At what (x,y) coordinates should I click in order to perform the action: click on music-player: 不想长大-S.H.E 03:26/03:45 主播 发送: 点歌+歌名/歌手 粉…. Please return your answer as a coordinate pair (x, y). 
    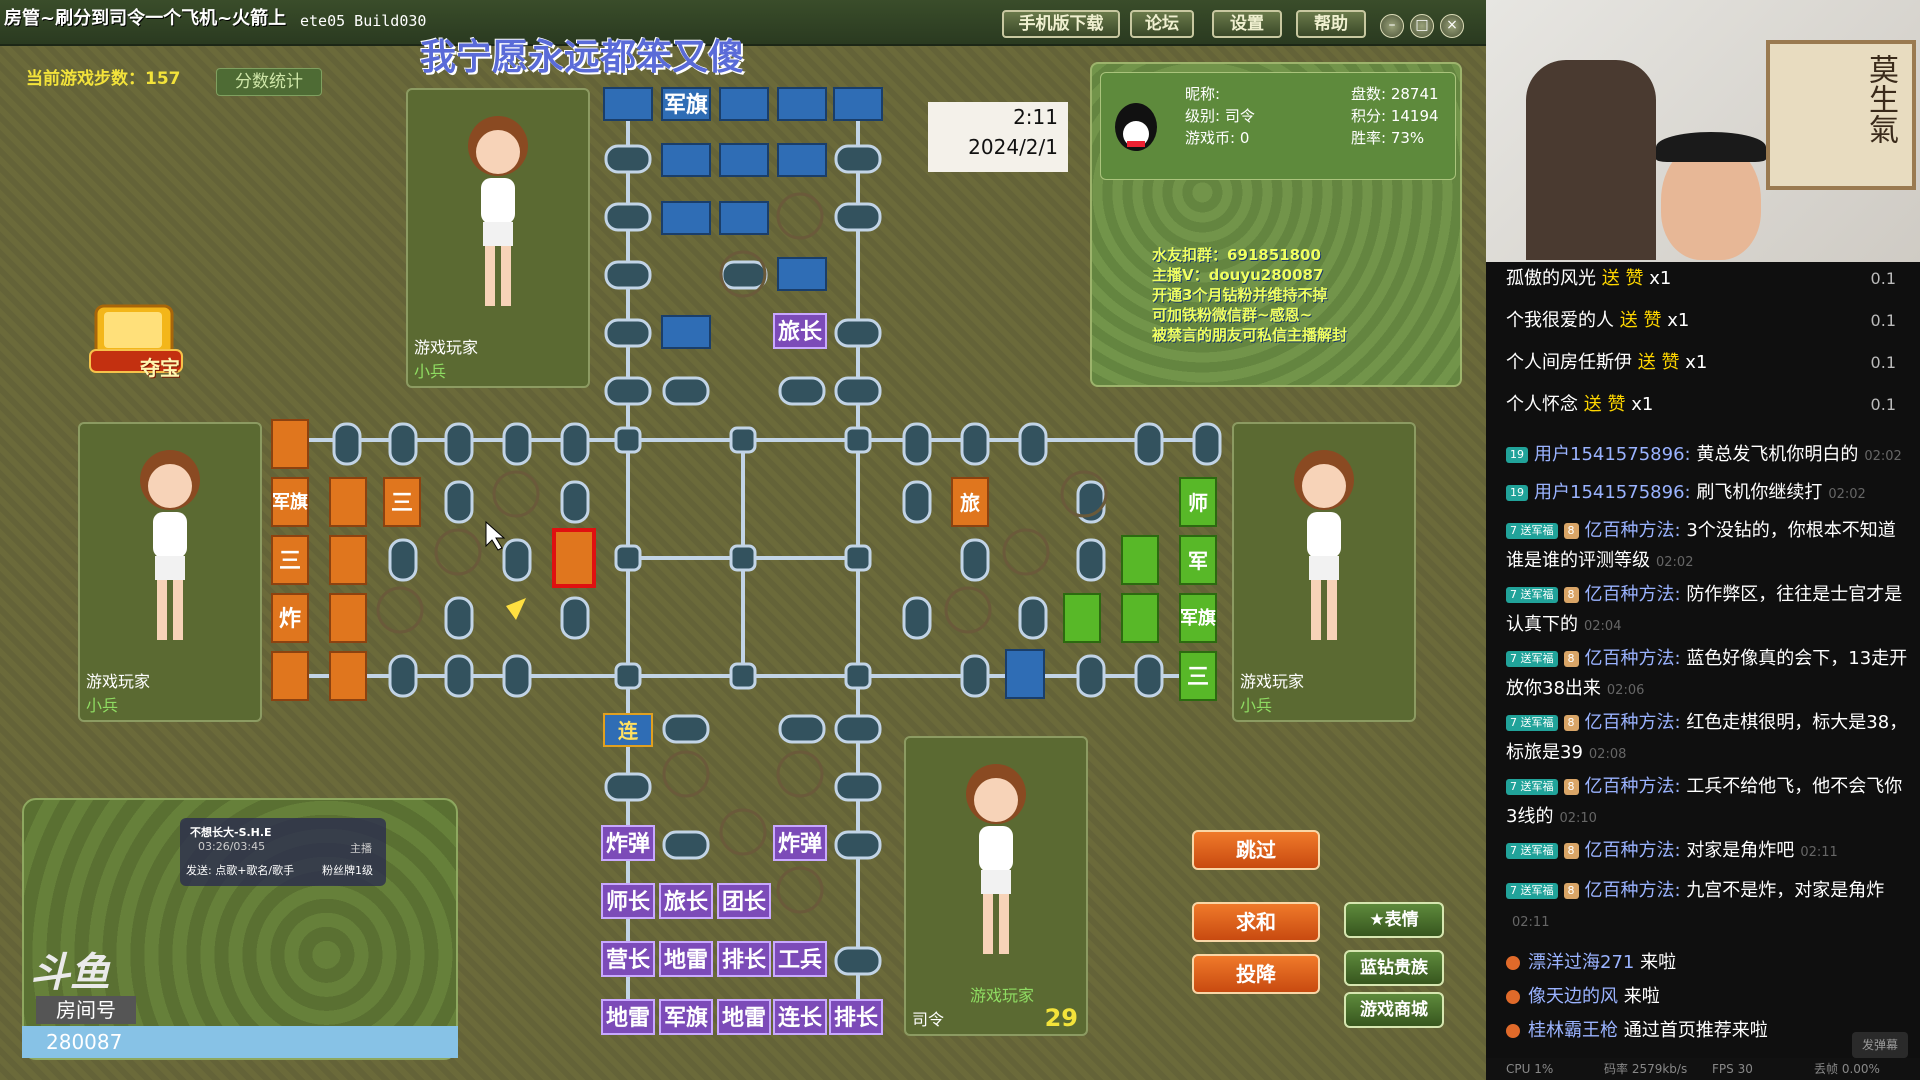
    Looking at the image, I should click on (283, 852).